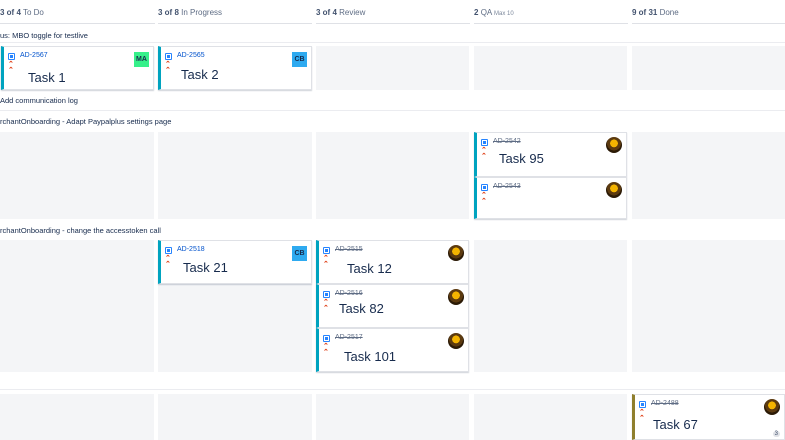 The image size is (785, 440). I want to click on column-header-review: 3 of 4 Review, so click(393, 12).